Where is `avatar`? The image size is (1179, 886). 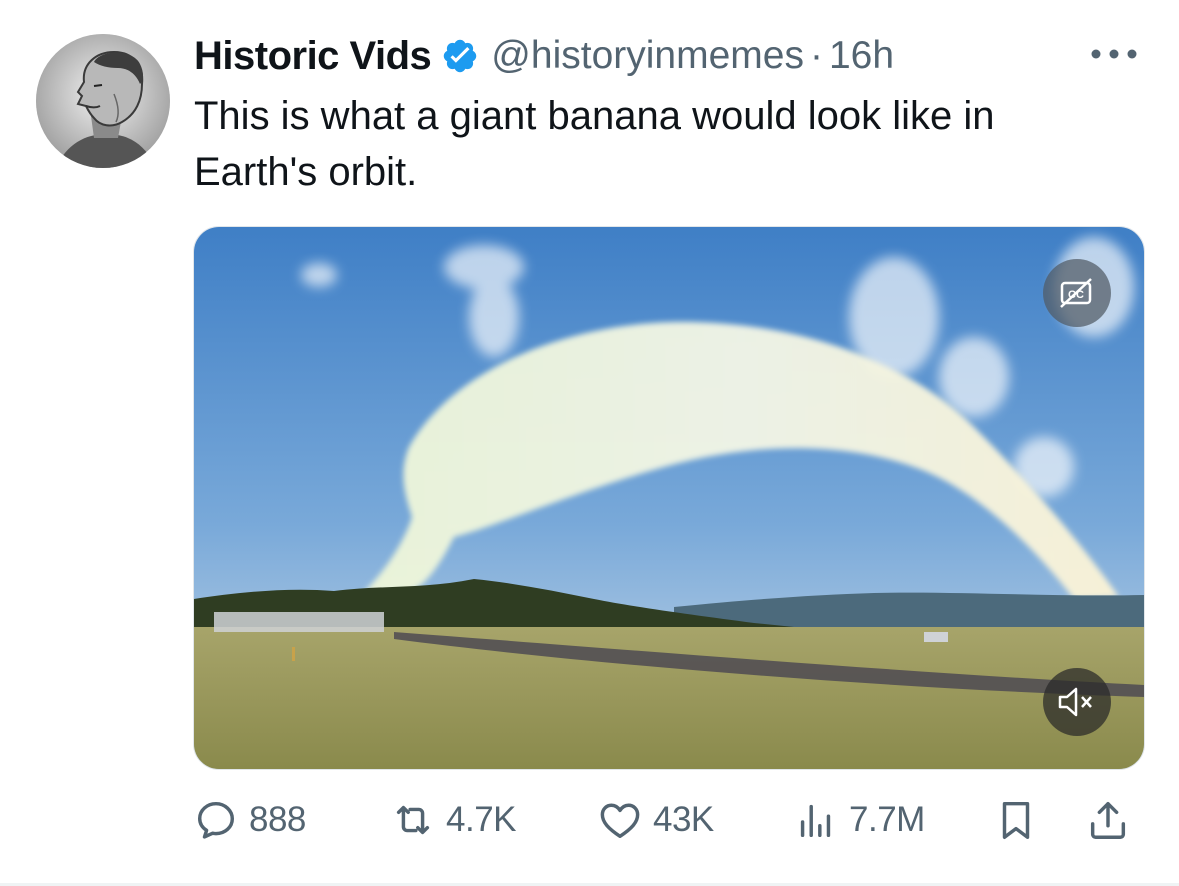
avatar is located at coordinates (103, 101).